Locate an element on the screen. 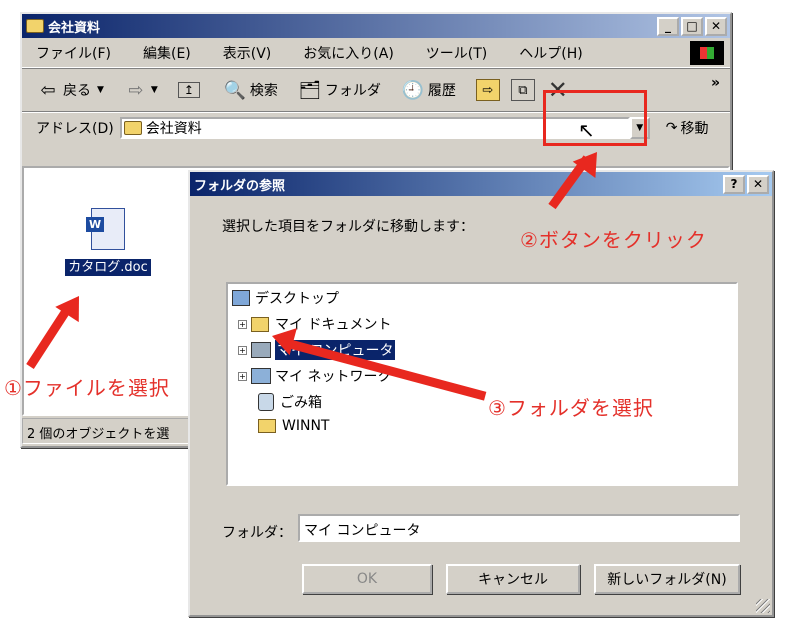 The height and width of the screenshot is (627, 800). up-folder-icon: ↥ is located at coordinates (188, 90).